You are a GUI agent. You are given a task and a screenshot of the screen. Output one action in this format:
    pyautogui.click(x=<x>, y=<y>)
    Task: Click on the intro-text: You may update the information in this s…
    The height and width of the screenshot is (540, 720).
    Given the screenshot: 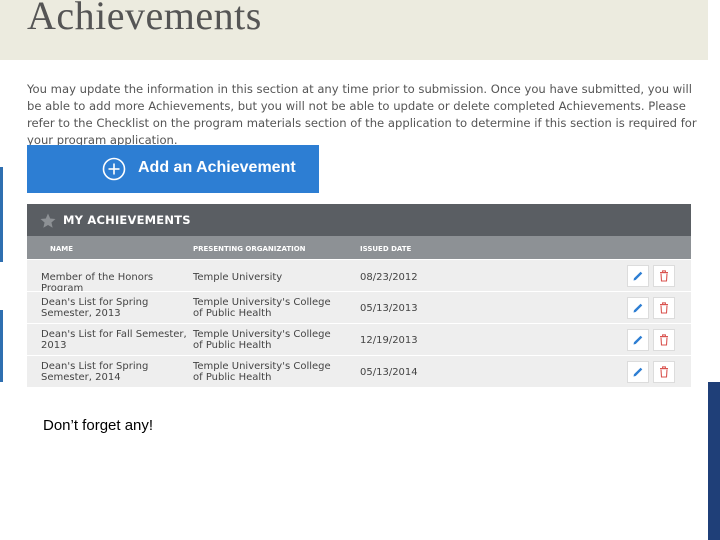 What is the action you would take?
    pyautogui.click(x=362, y=114)
    